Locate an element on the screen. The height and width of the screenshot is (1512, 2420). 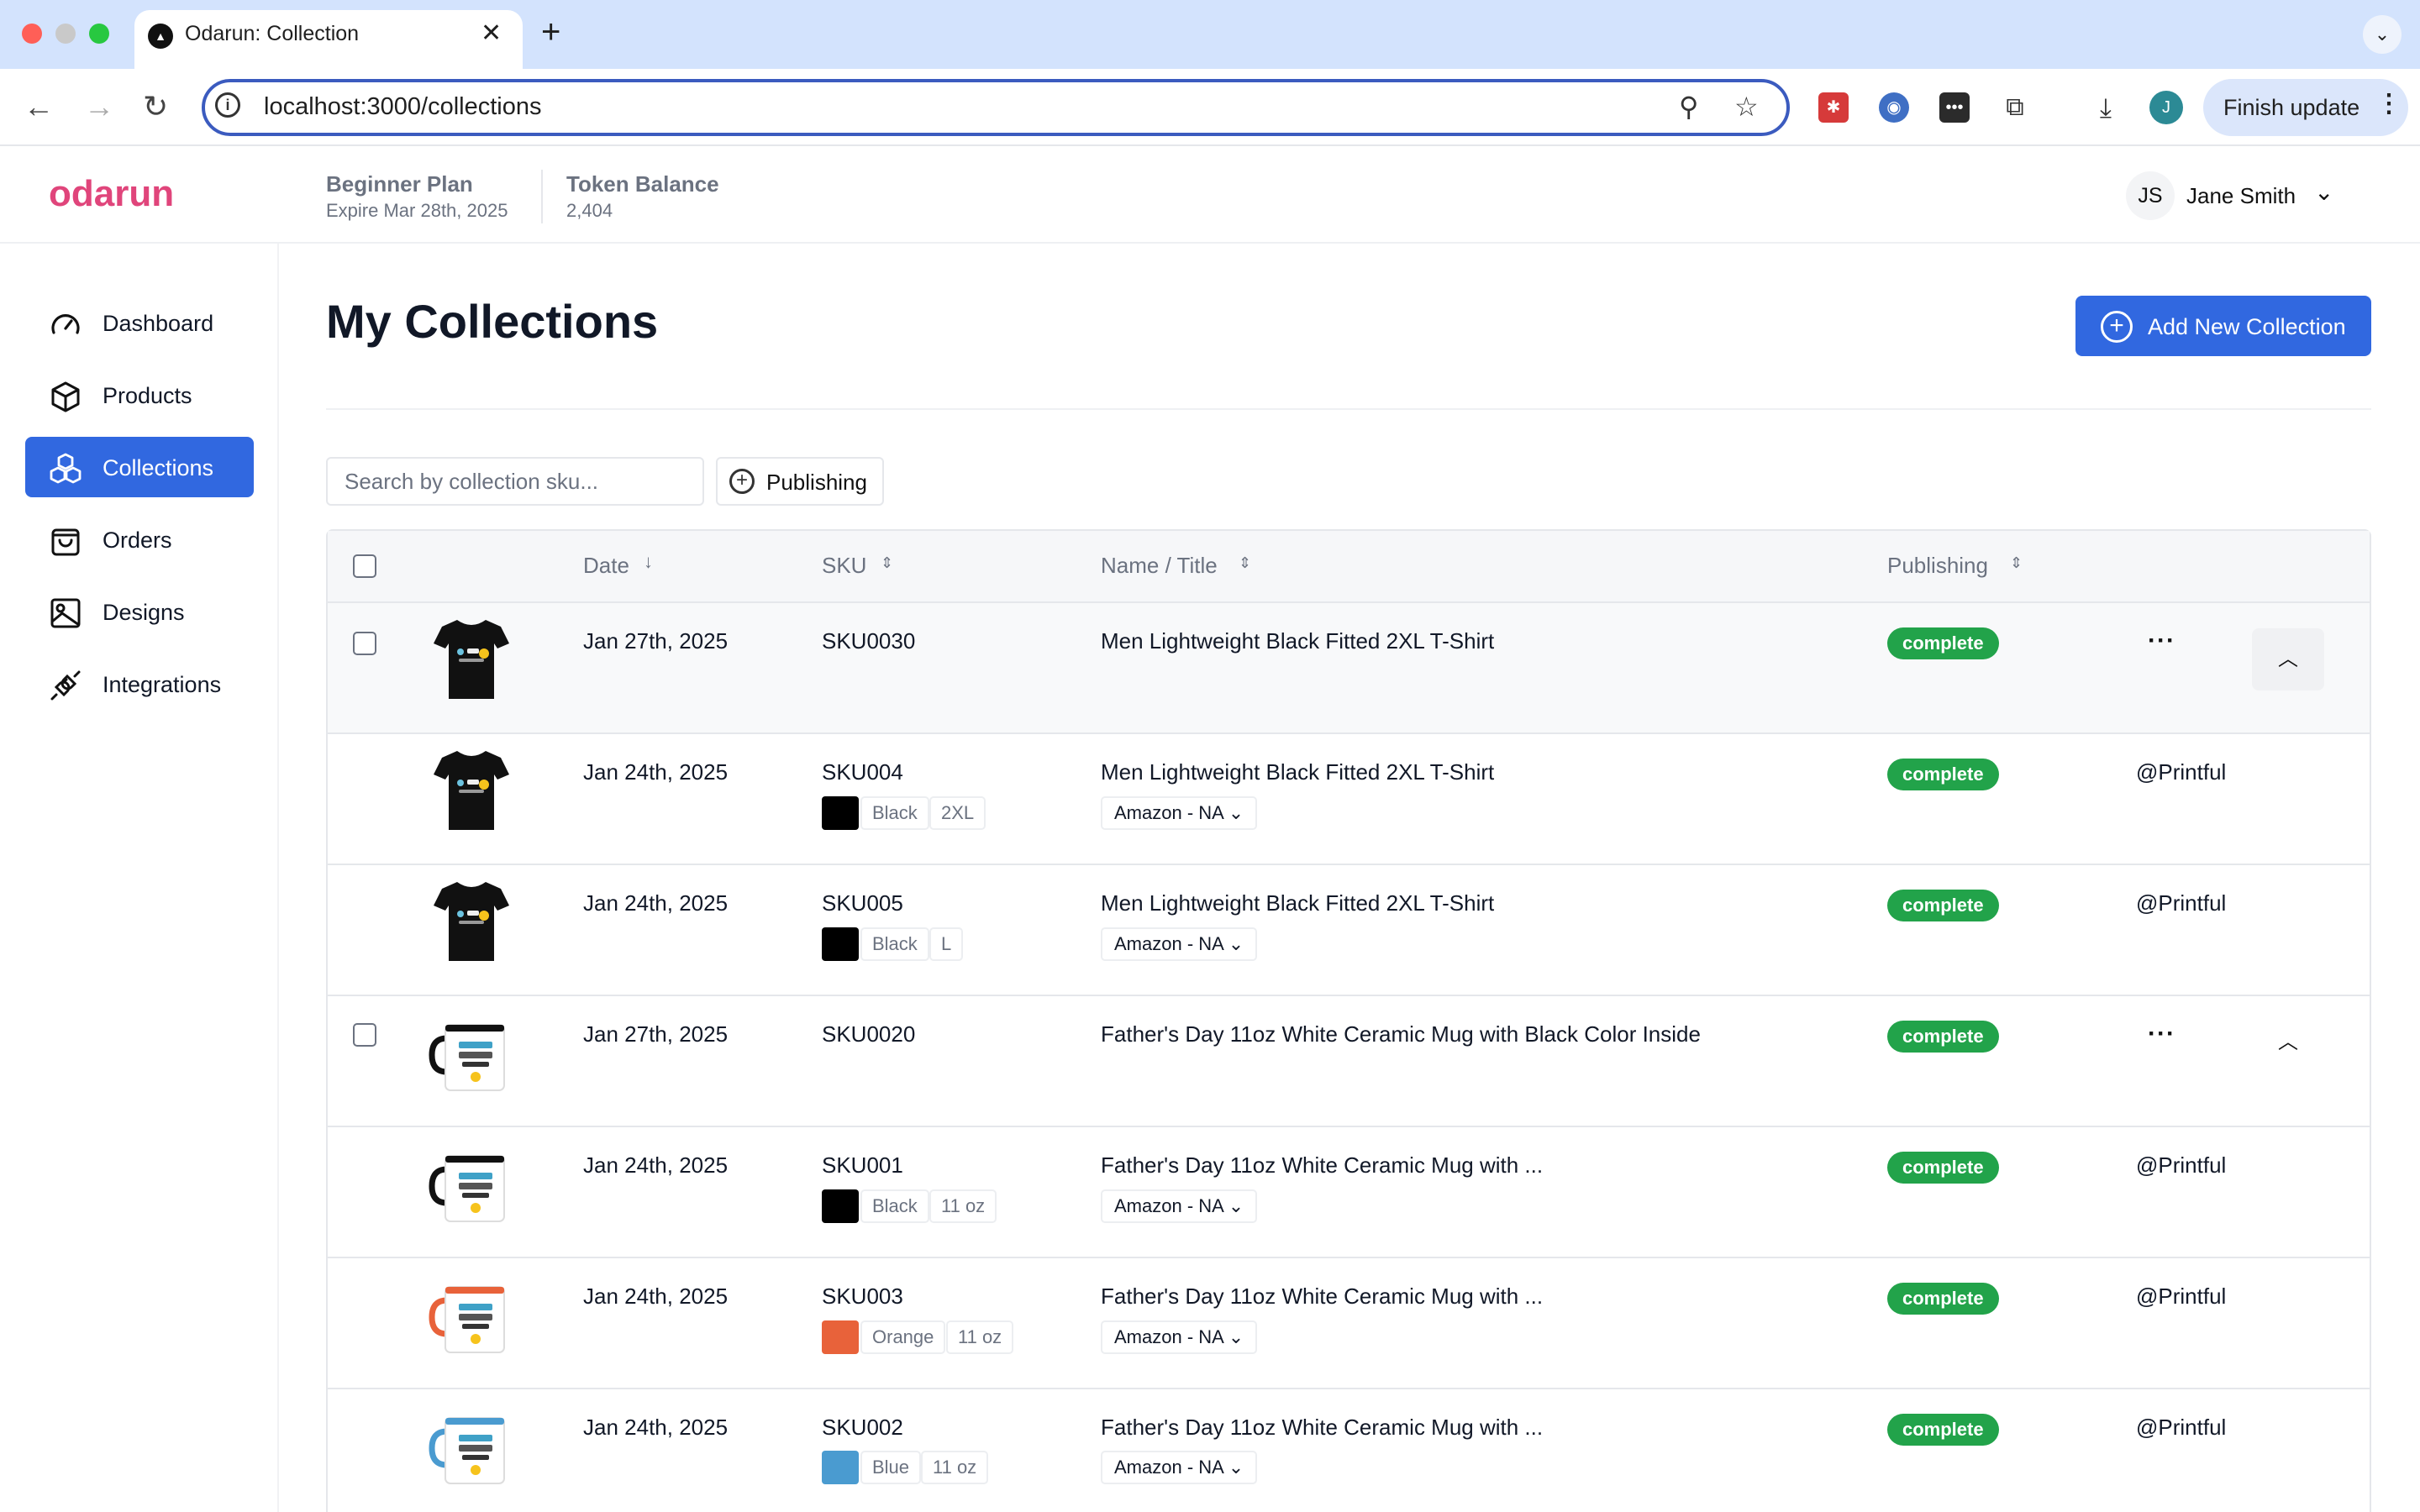
row-sku: SKU005 is located at coordinates (863, 903).